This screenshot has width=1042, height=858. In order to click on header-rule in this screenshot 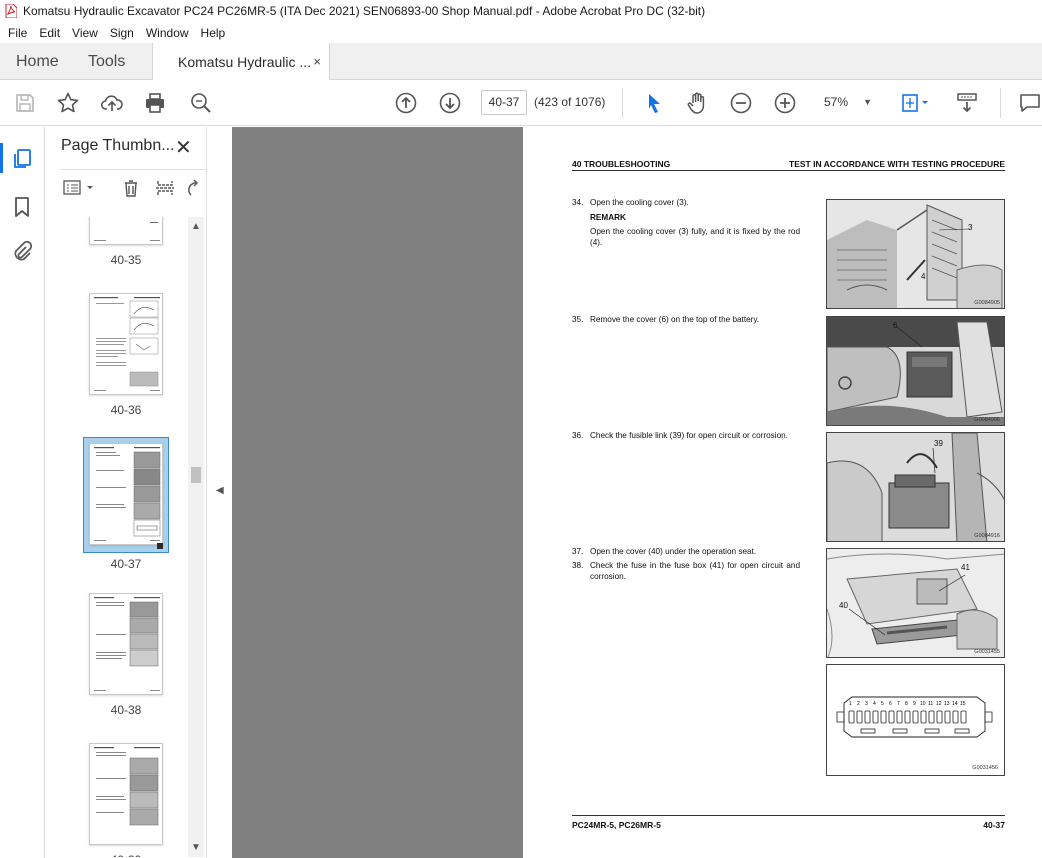, I will do `click(788, 170)`.